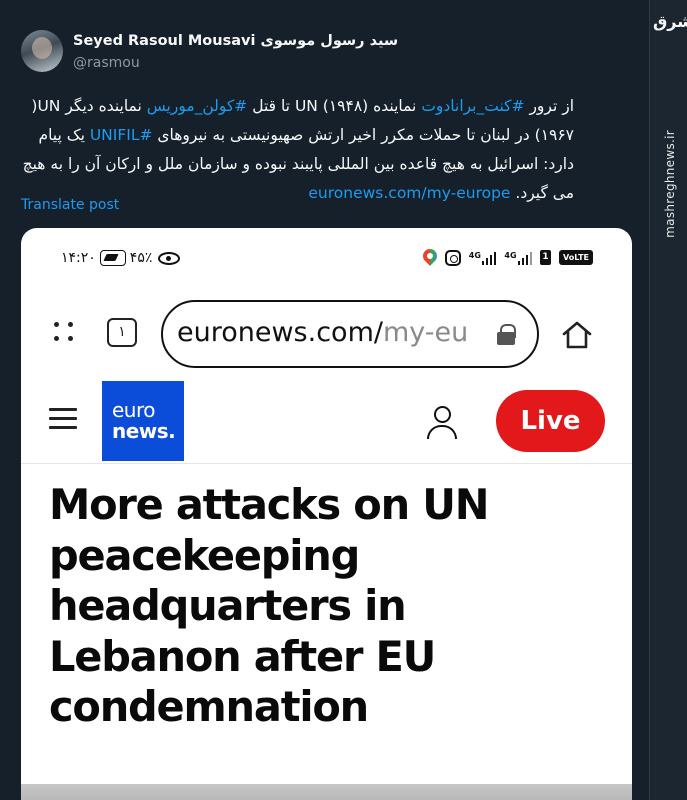 This screenshot has width=687, height=800. I want to click on volte-badge: VoLTE, so click(576, 257).